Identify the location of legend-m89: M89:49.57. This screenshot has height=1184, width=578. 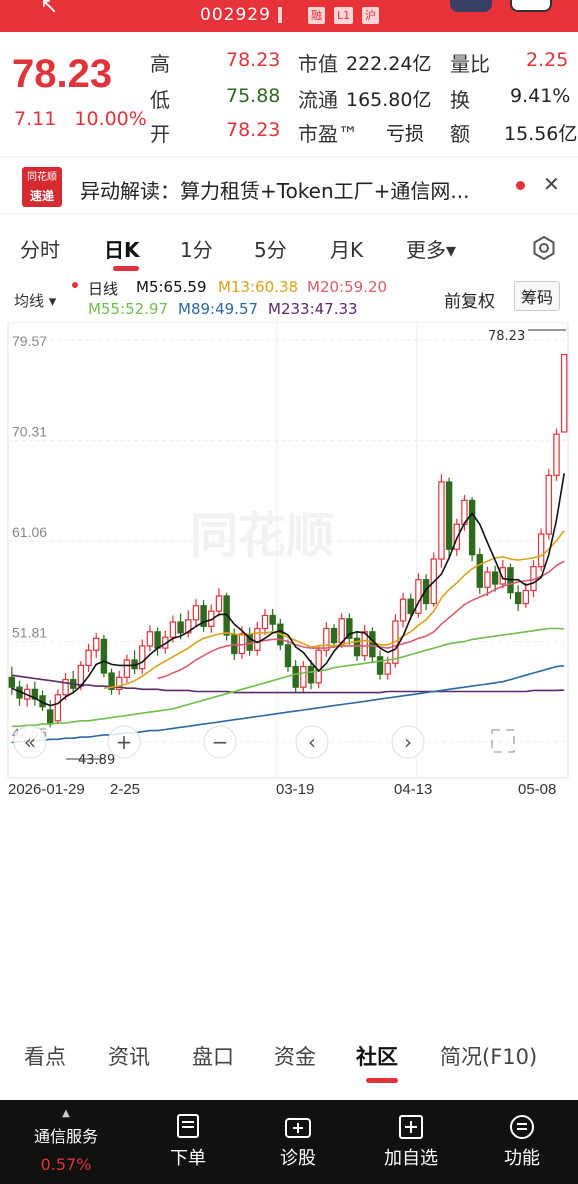
(218, 309).